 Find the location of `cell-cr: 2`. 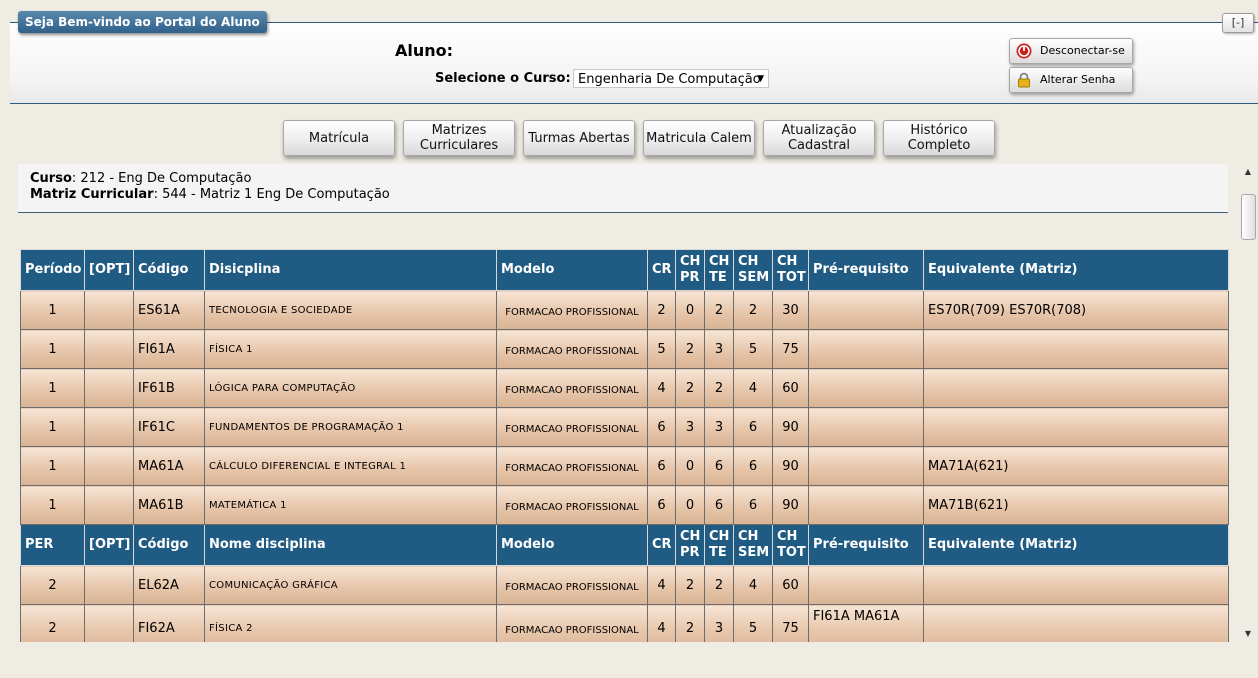

cell-cr: 2 is located at coordinates (661, 310).